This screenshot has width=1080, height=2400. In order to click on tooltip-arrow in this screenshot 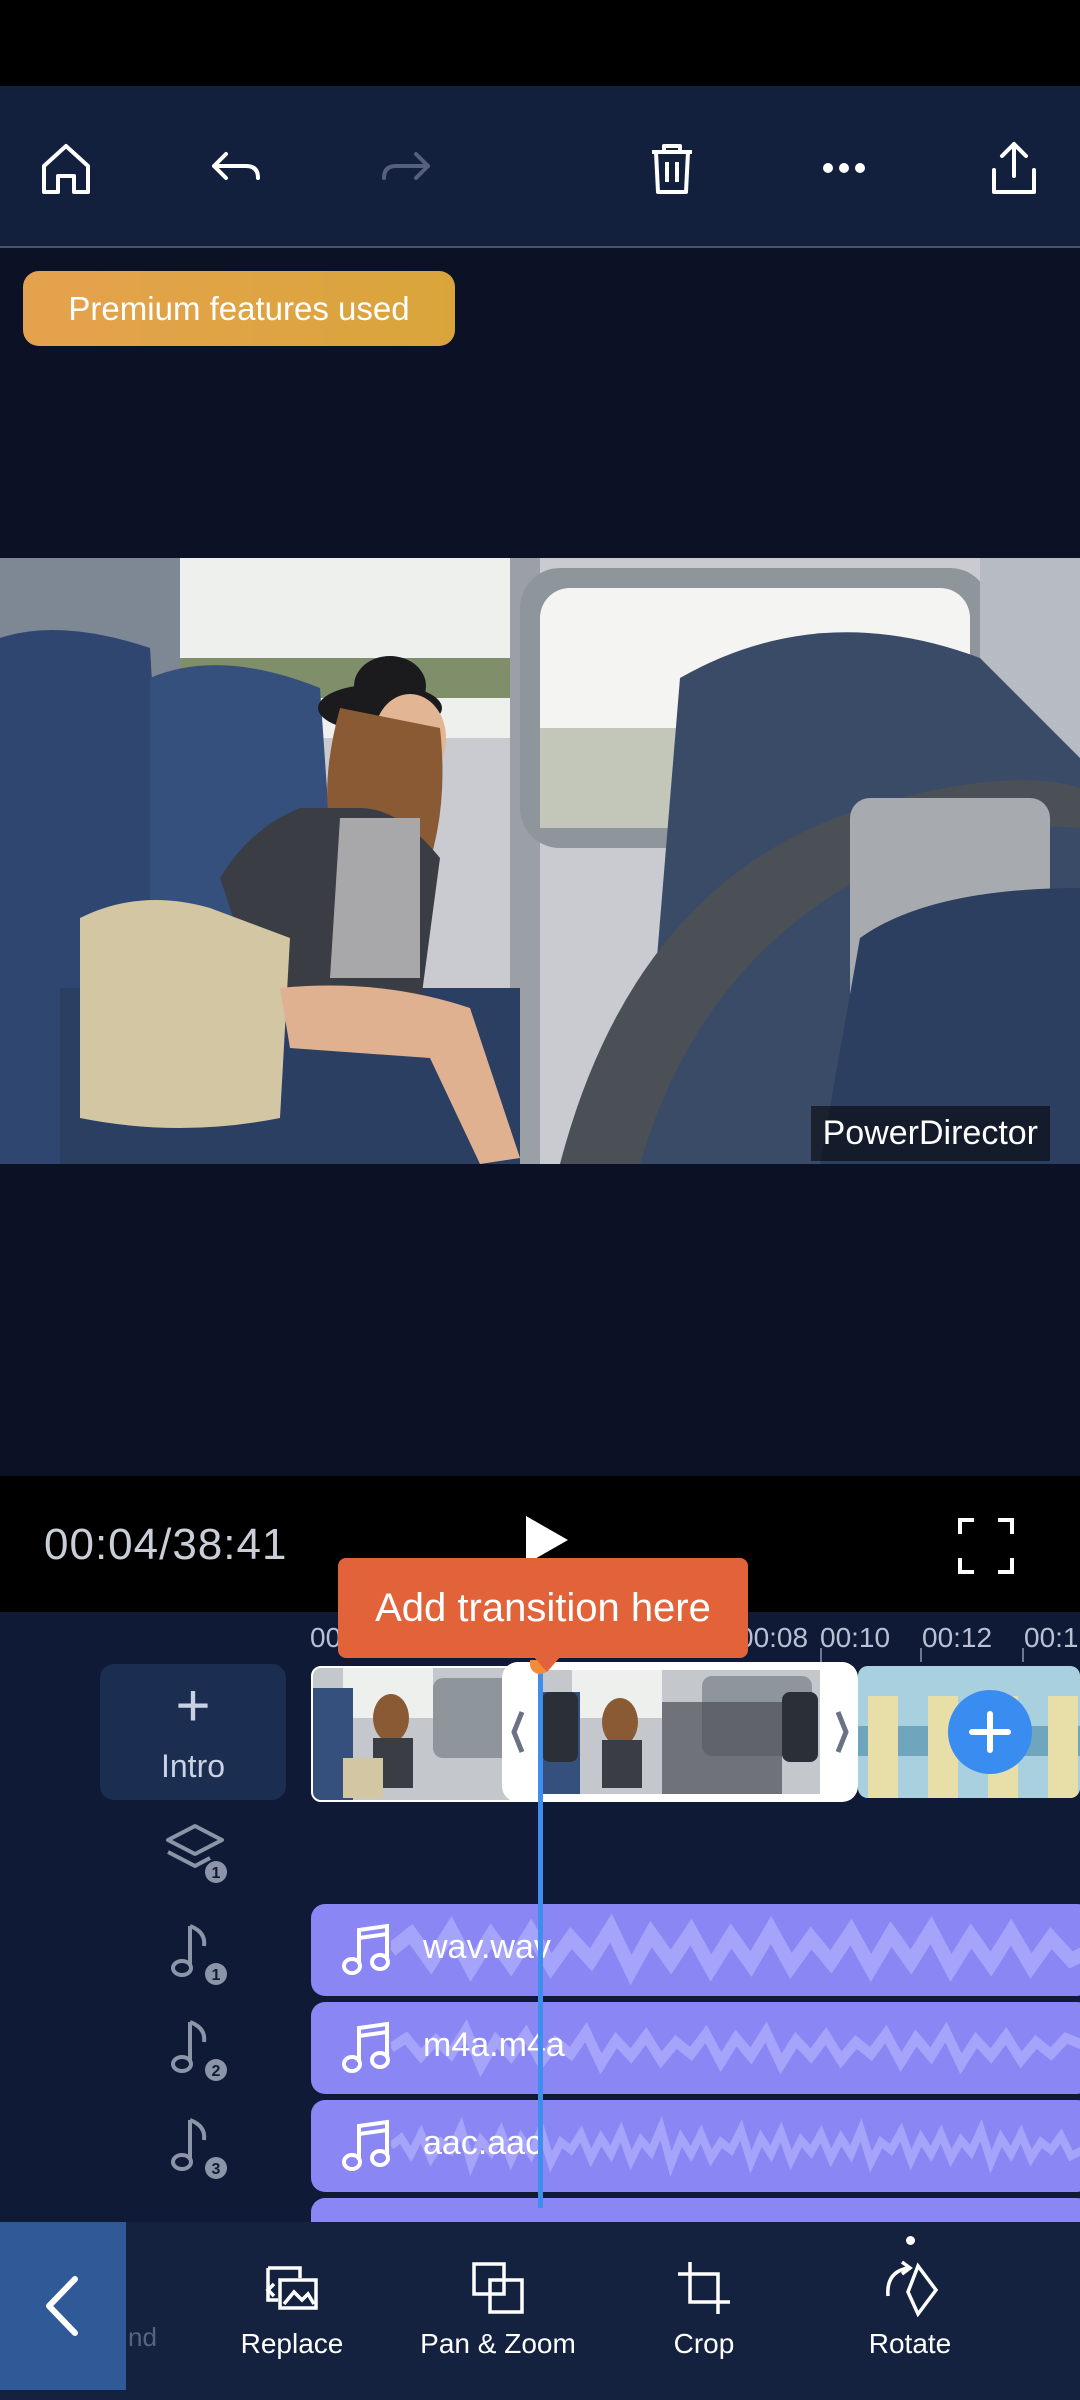, I will do `click(547, 1664)`.